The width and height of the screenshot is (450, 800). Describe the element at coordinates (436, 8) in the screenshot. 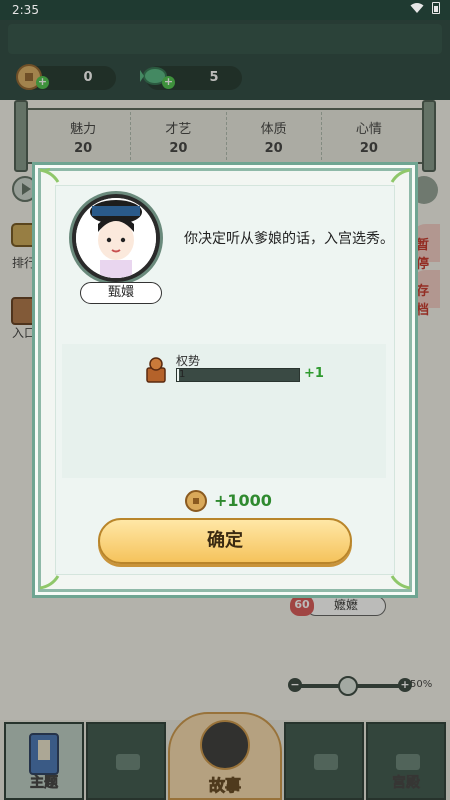

I see `battery-icon` at that location.